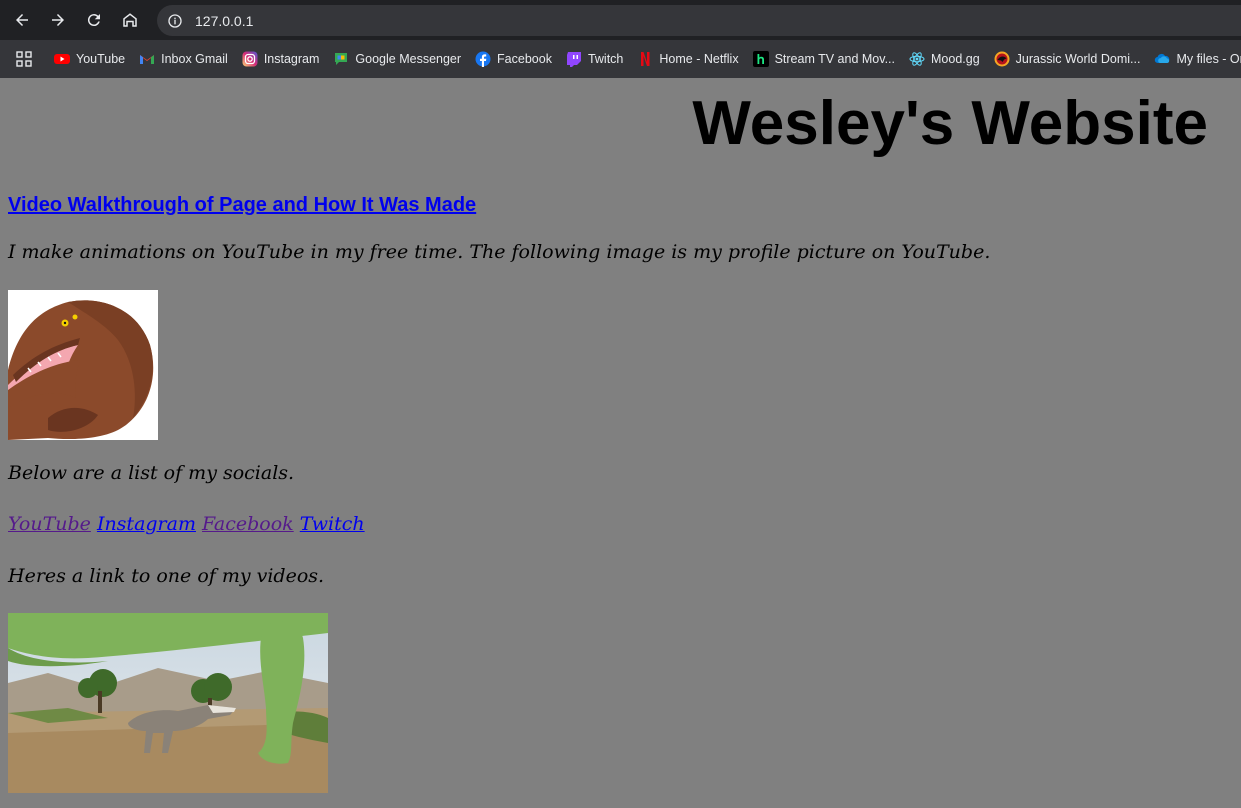 This screenshot has height=808, width=1241. I want to click on bookmark-onedrive: My files - On, so click(1197, 59).